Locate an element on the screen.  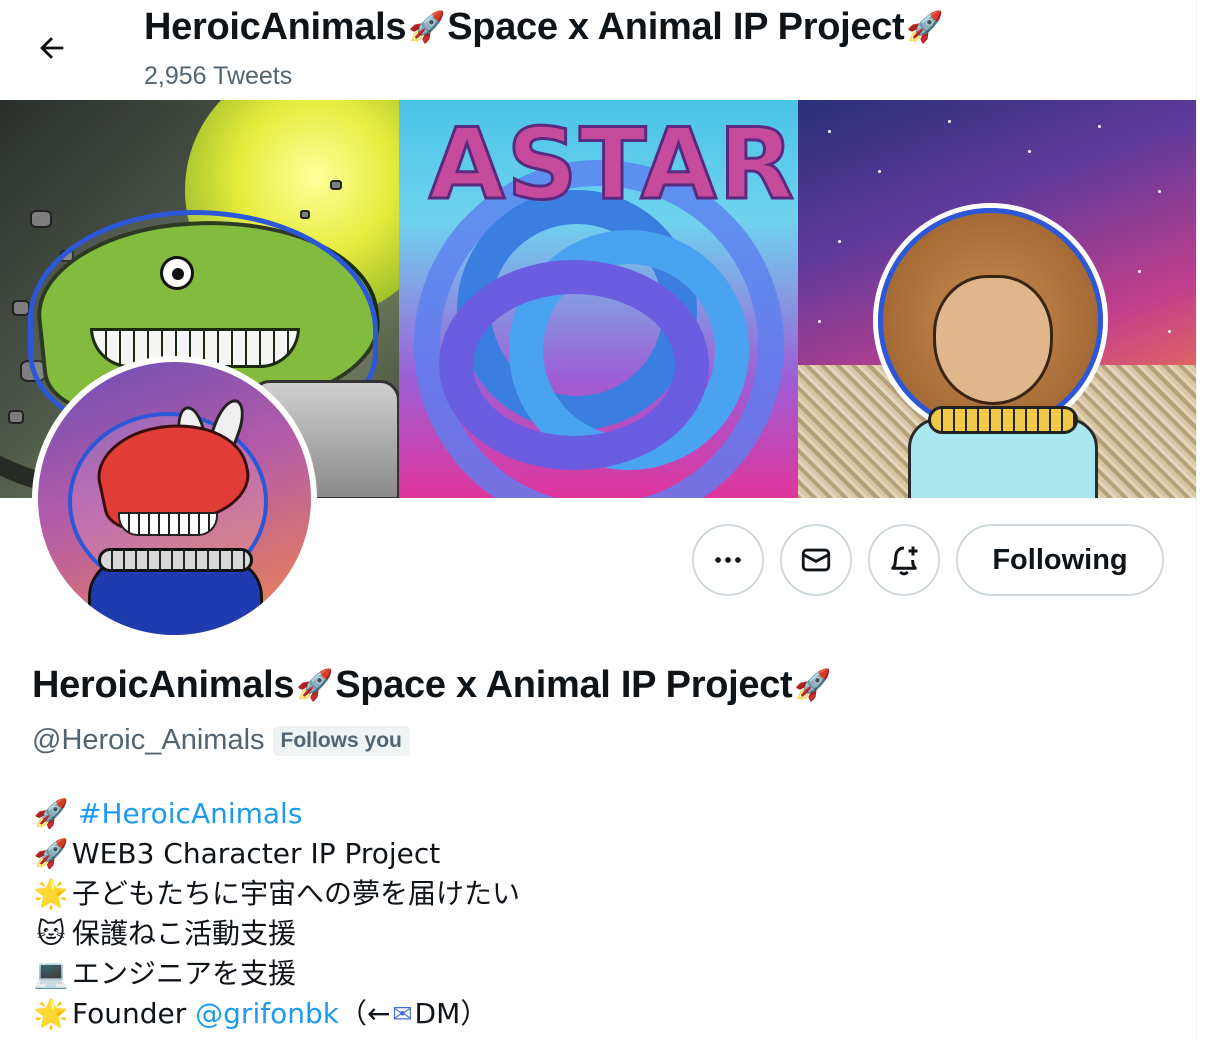
cat-icon: 🐱 is located at coordinates (51, 933).